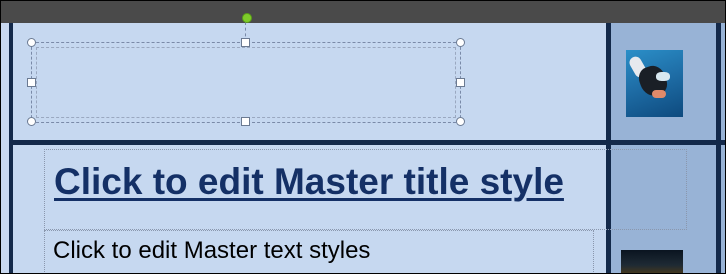 The image size is (726, 274). I want to click on diver-mask-shape, so click(663, 76).